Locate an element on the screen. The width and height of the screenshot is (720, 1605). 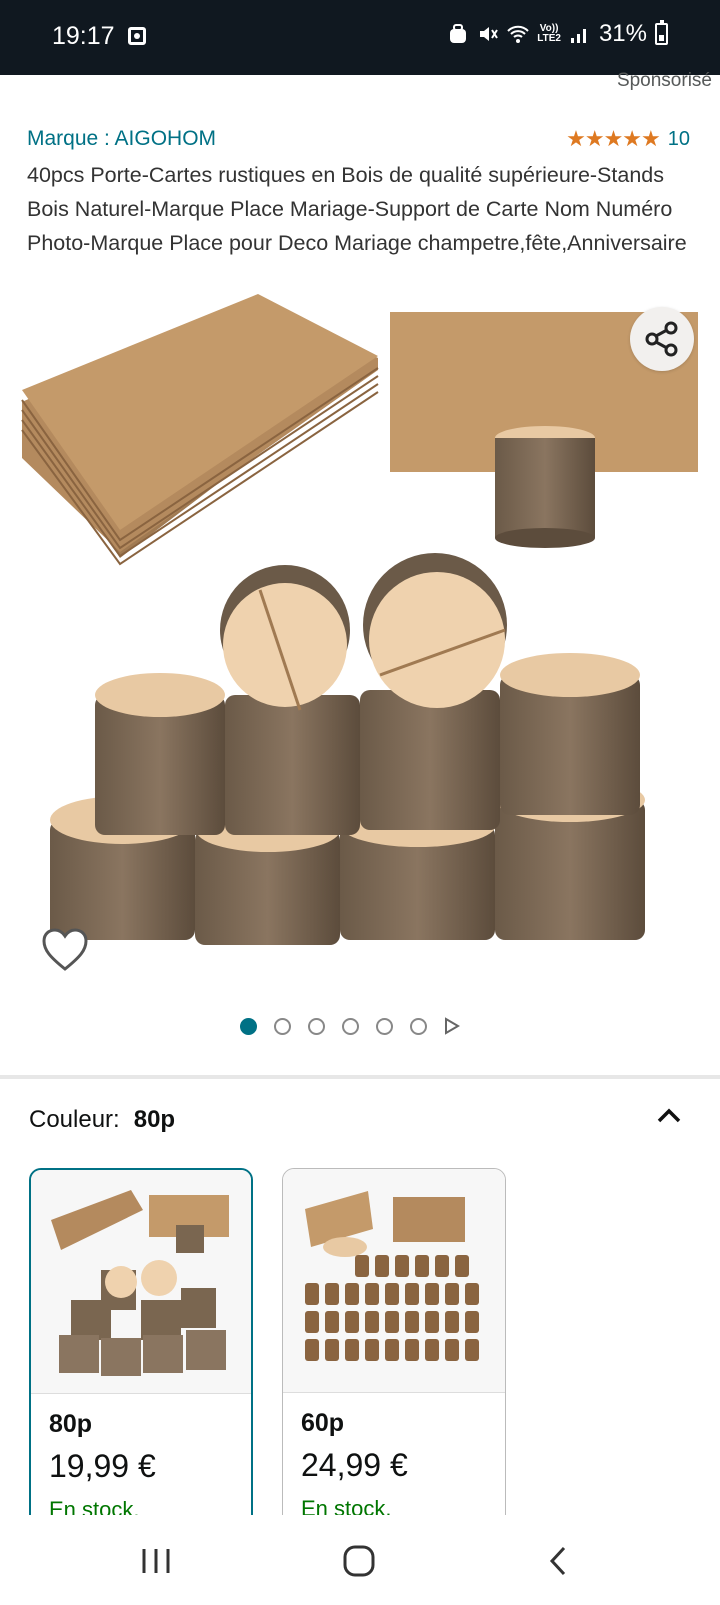
back-icon is located at coordinates (560, 1561).